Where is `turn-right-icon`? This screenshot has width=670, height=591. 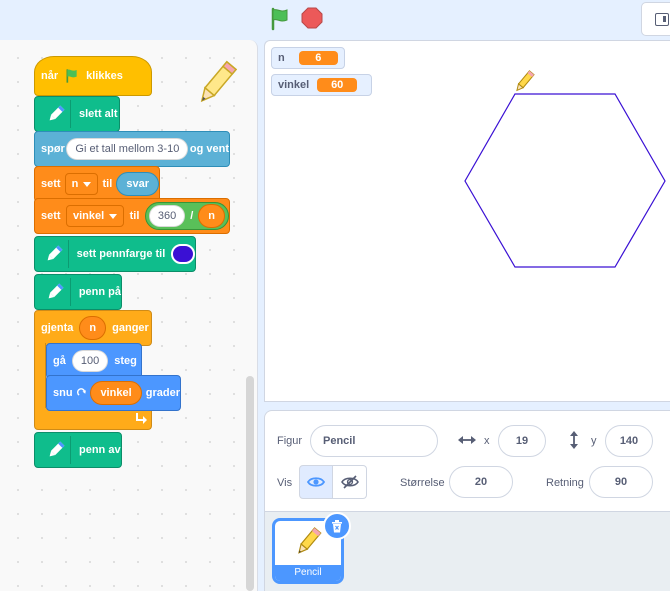
turn-right-icon is located at coordinates (81, 392).